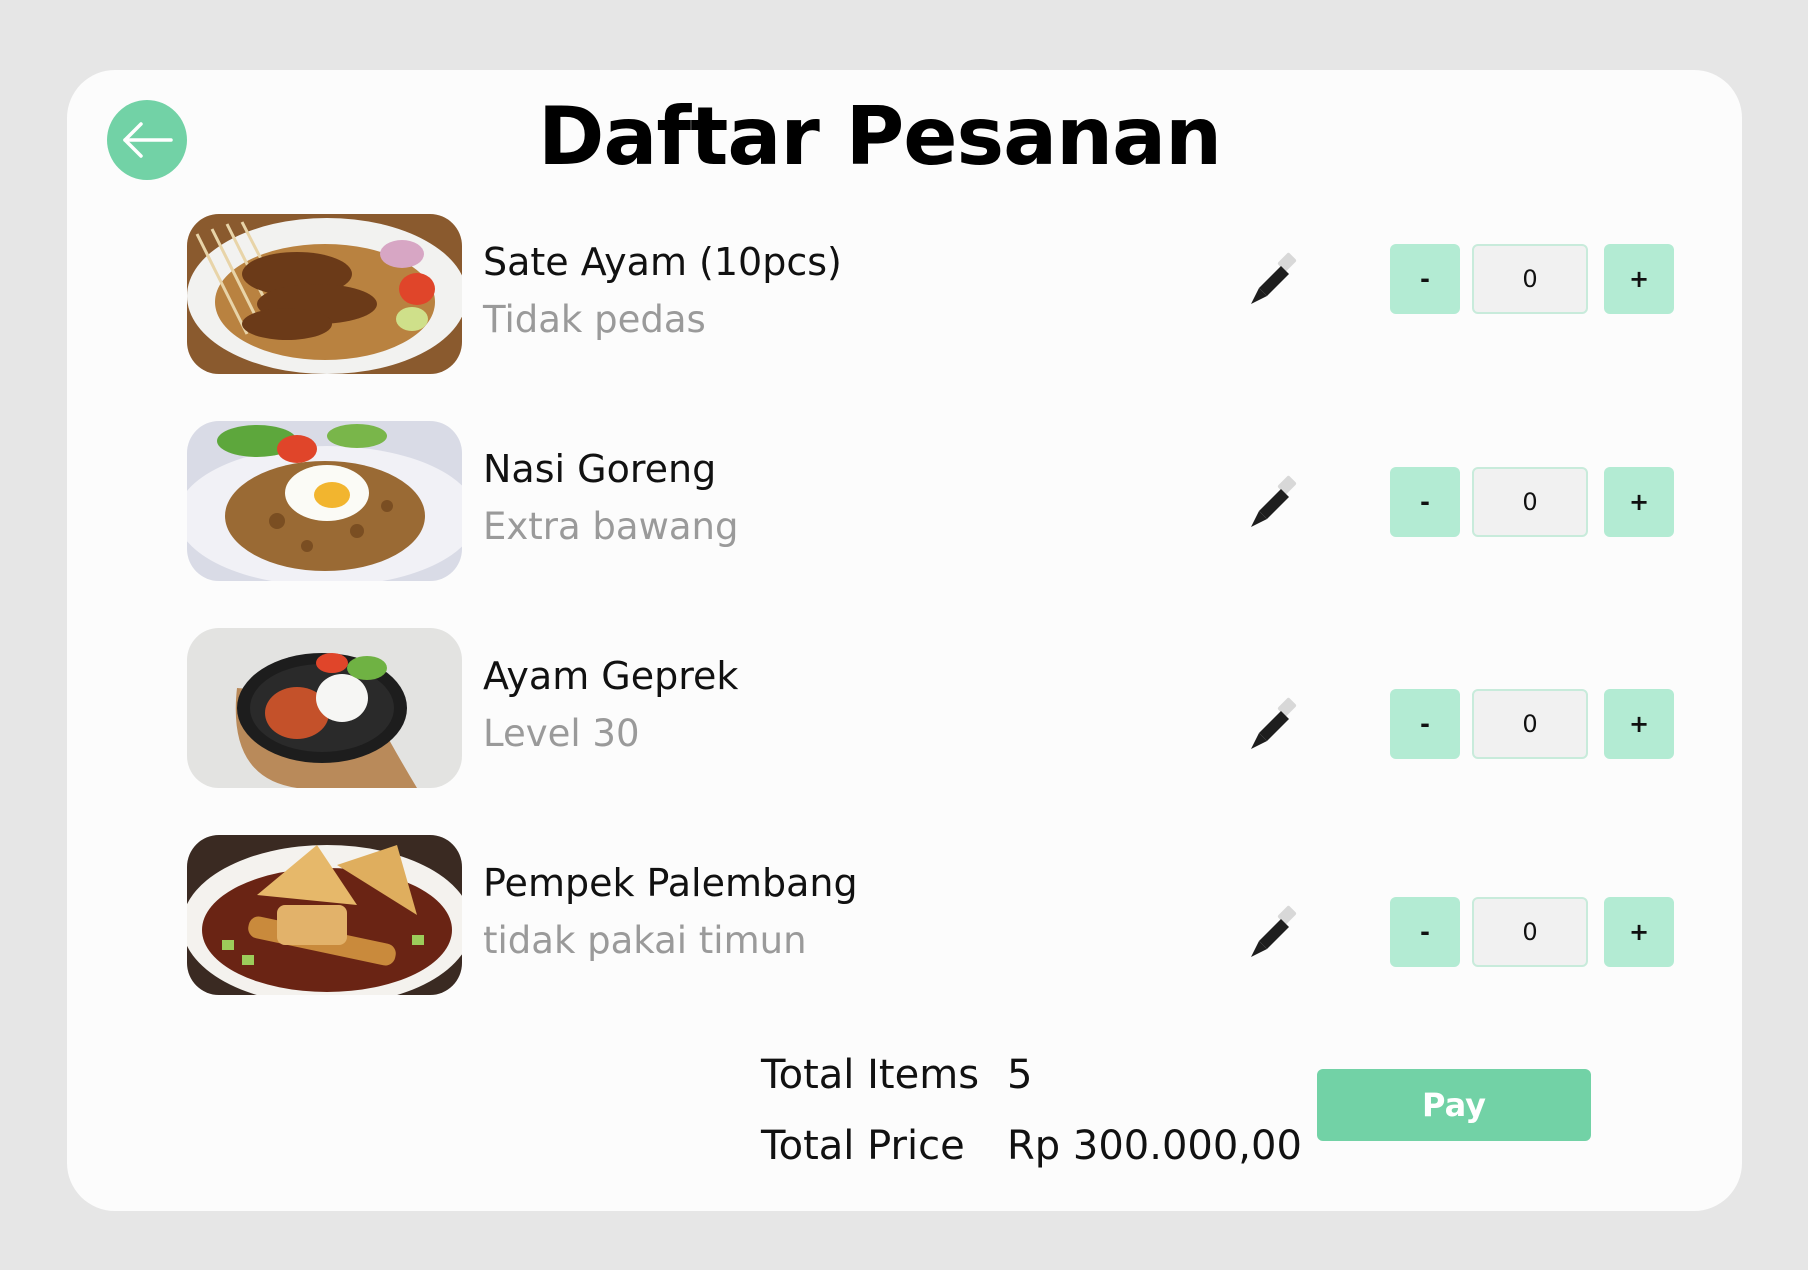 This screenshot has width=1808, height=1270. I want to click on item-note: tidak pakai timun, so click(645, 940).